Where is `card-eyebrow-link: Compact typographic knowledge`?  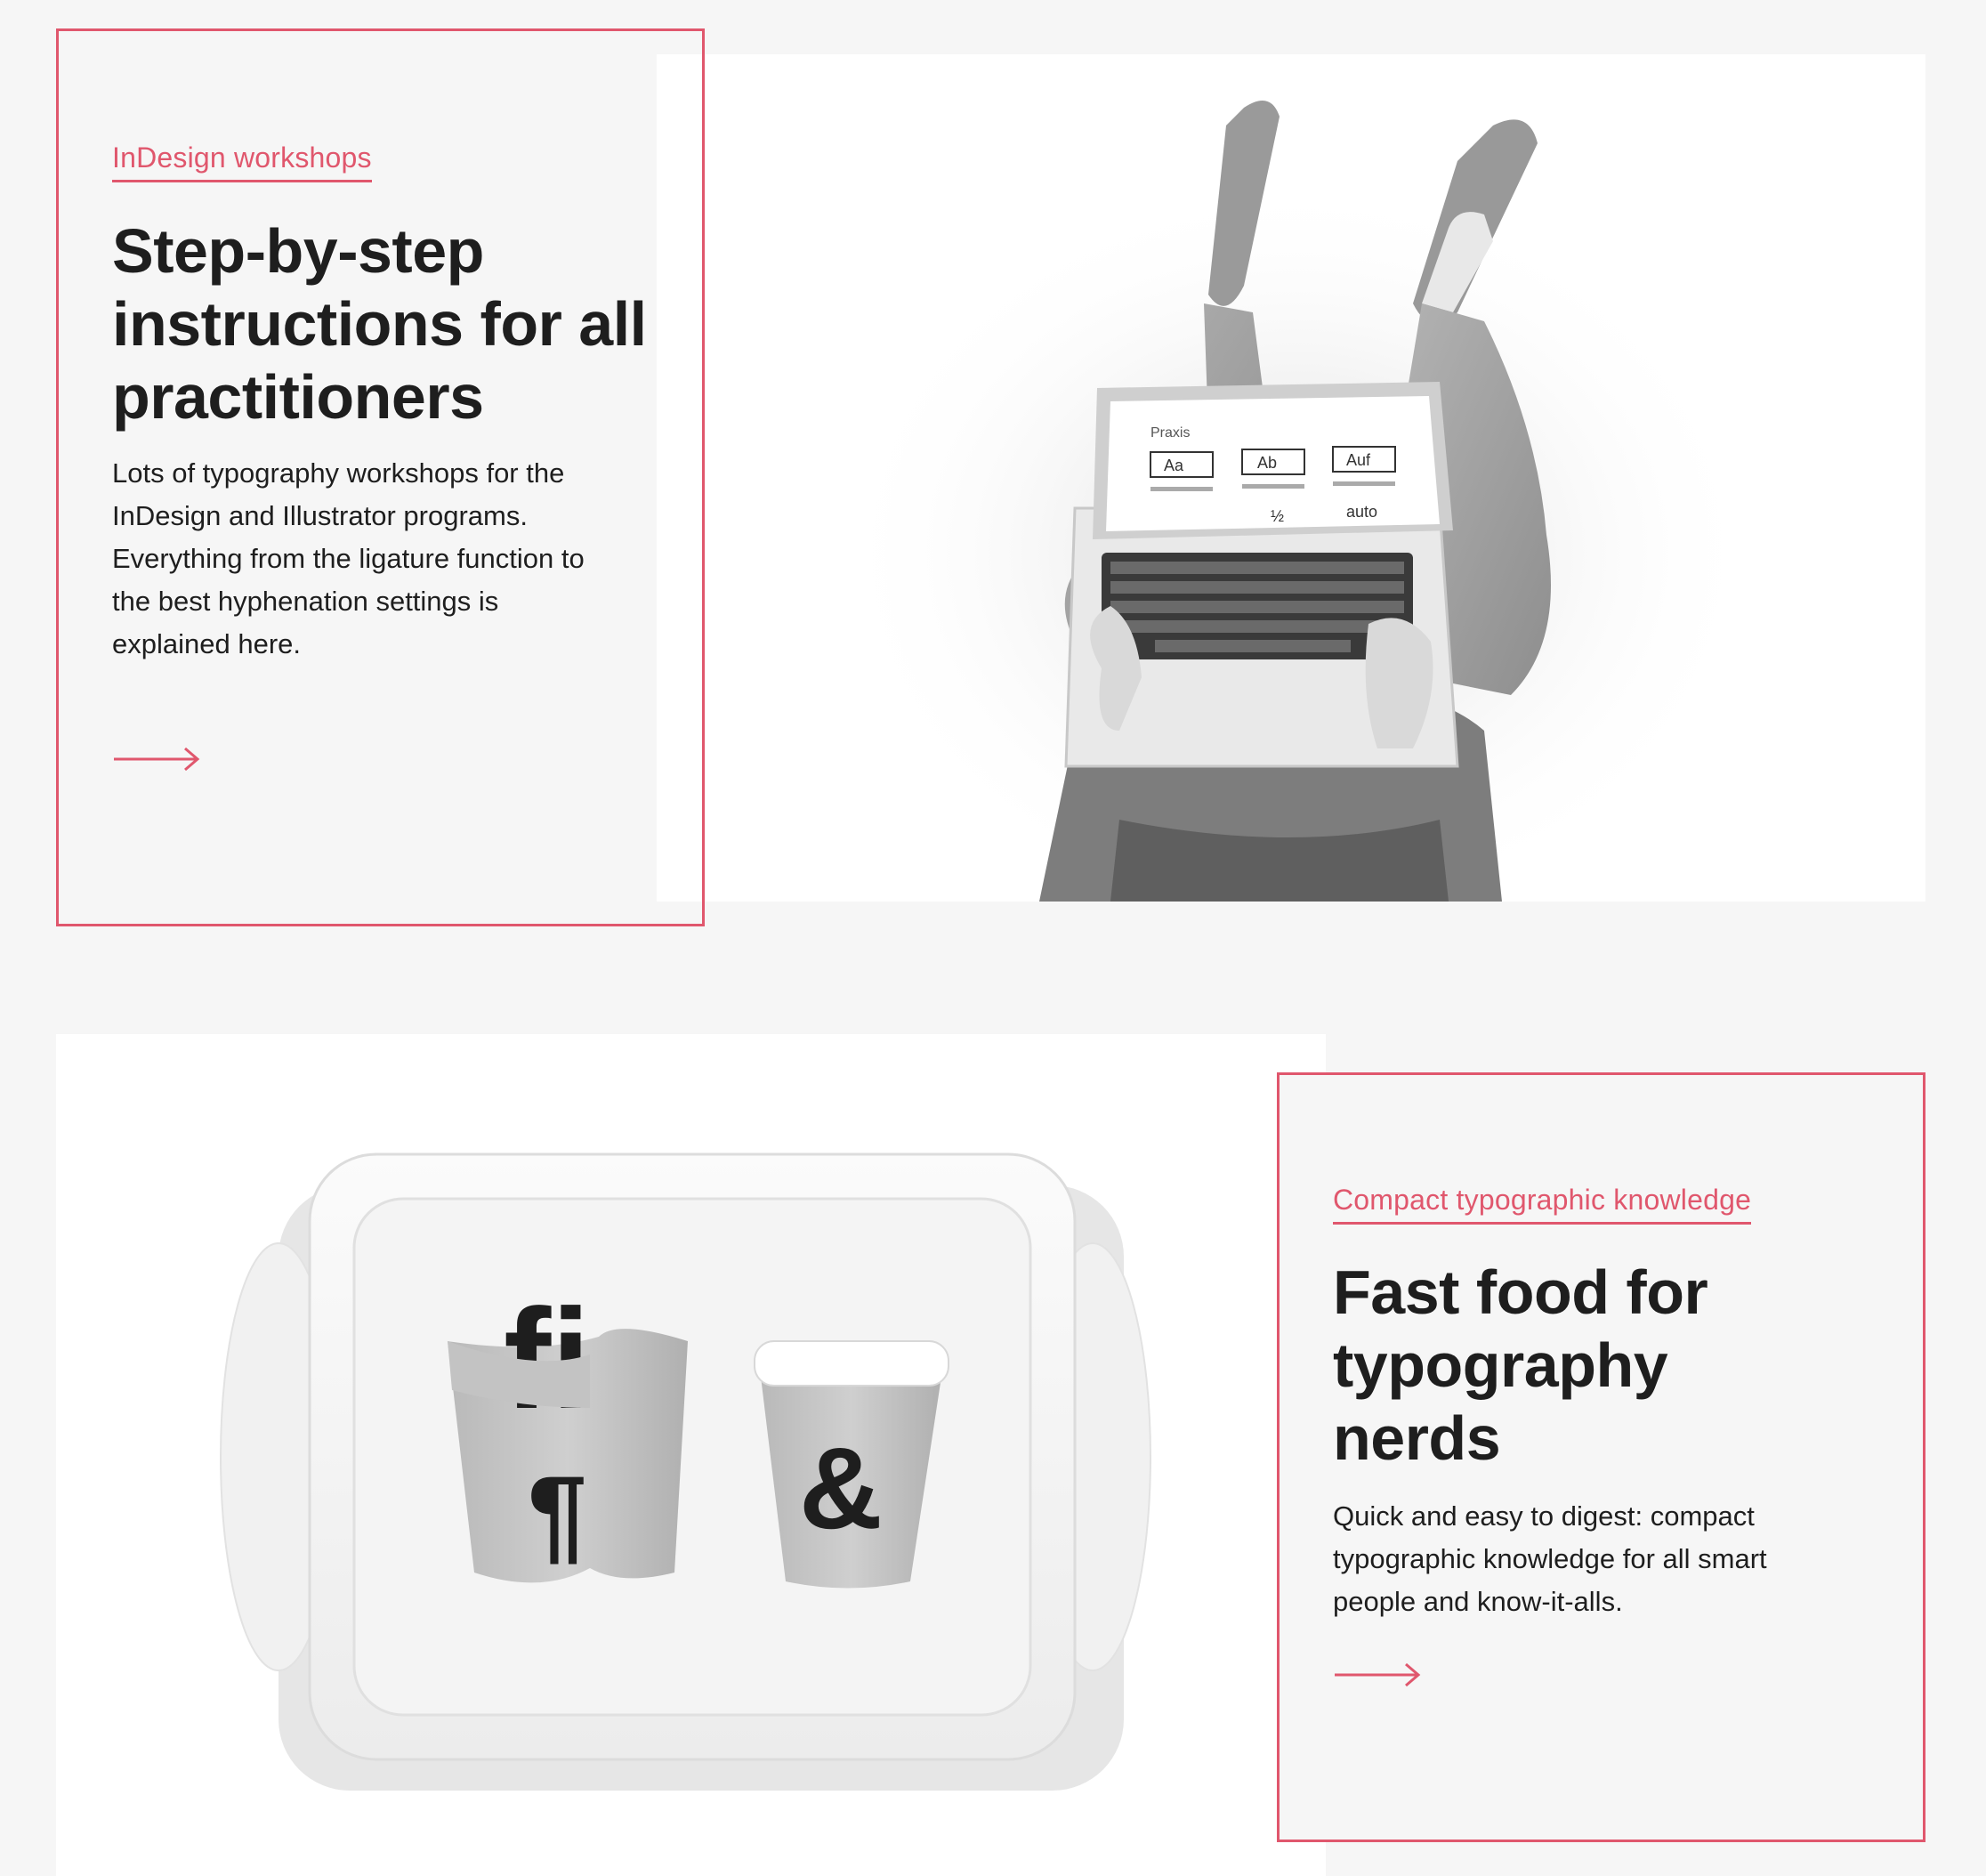
card-eyebrow-link: Compact typographic knowledge is located at coordinates (1542, 1204).